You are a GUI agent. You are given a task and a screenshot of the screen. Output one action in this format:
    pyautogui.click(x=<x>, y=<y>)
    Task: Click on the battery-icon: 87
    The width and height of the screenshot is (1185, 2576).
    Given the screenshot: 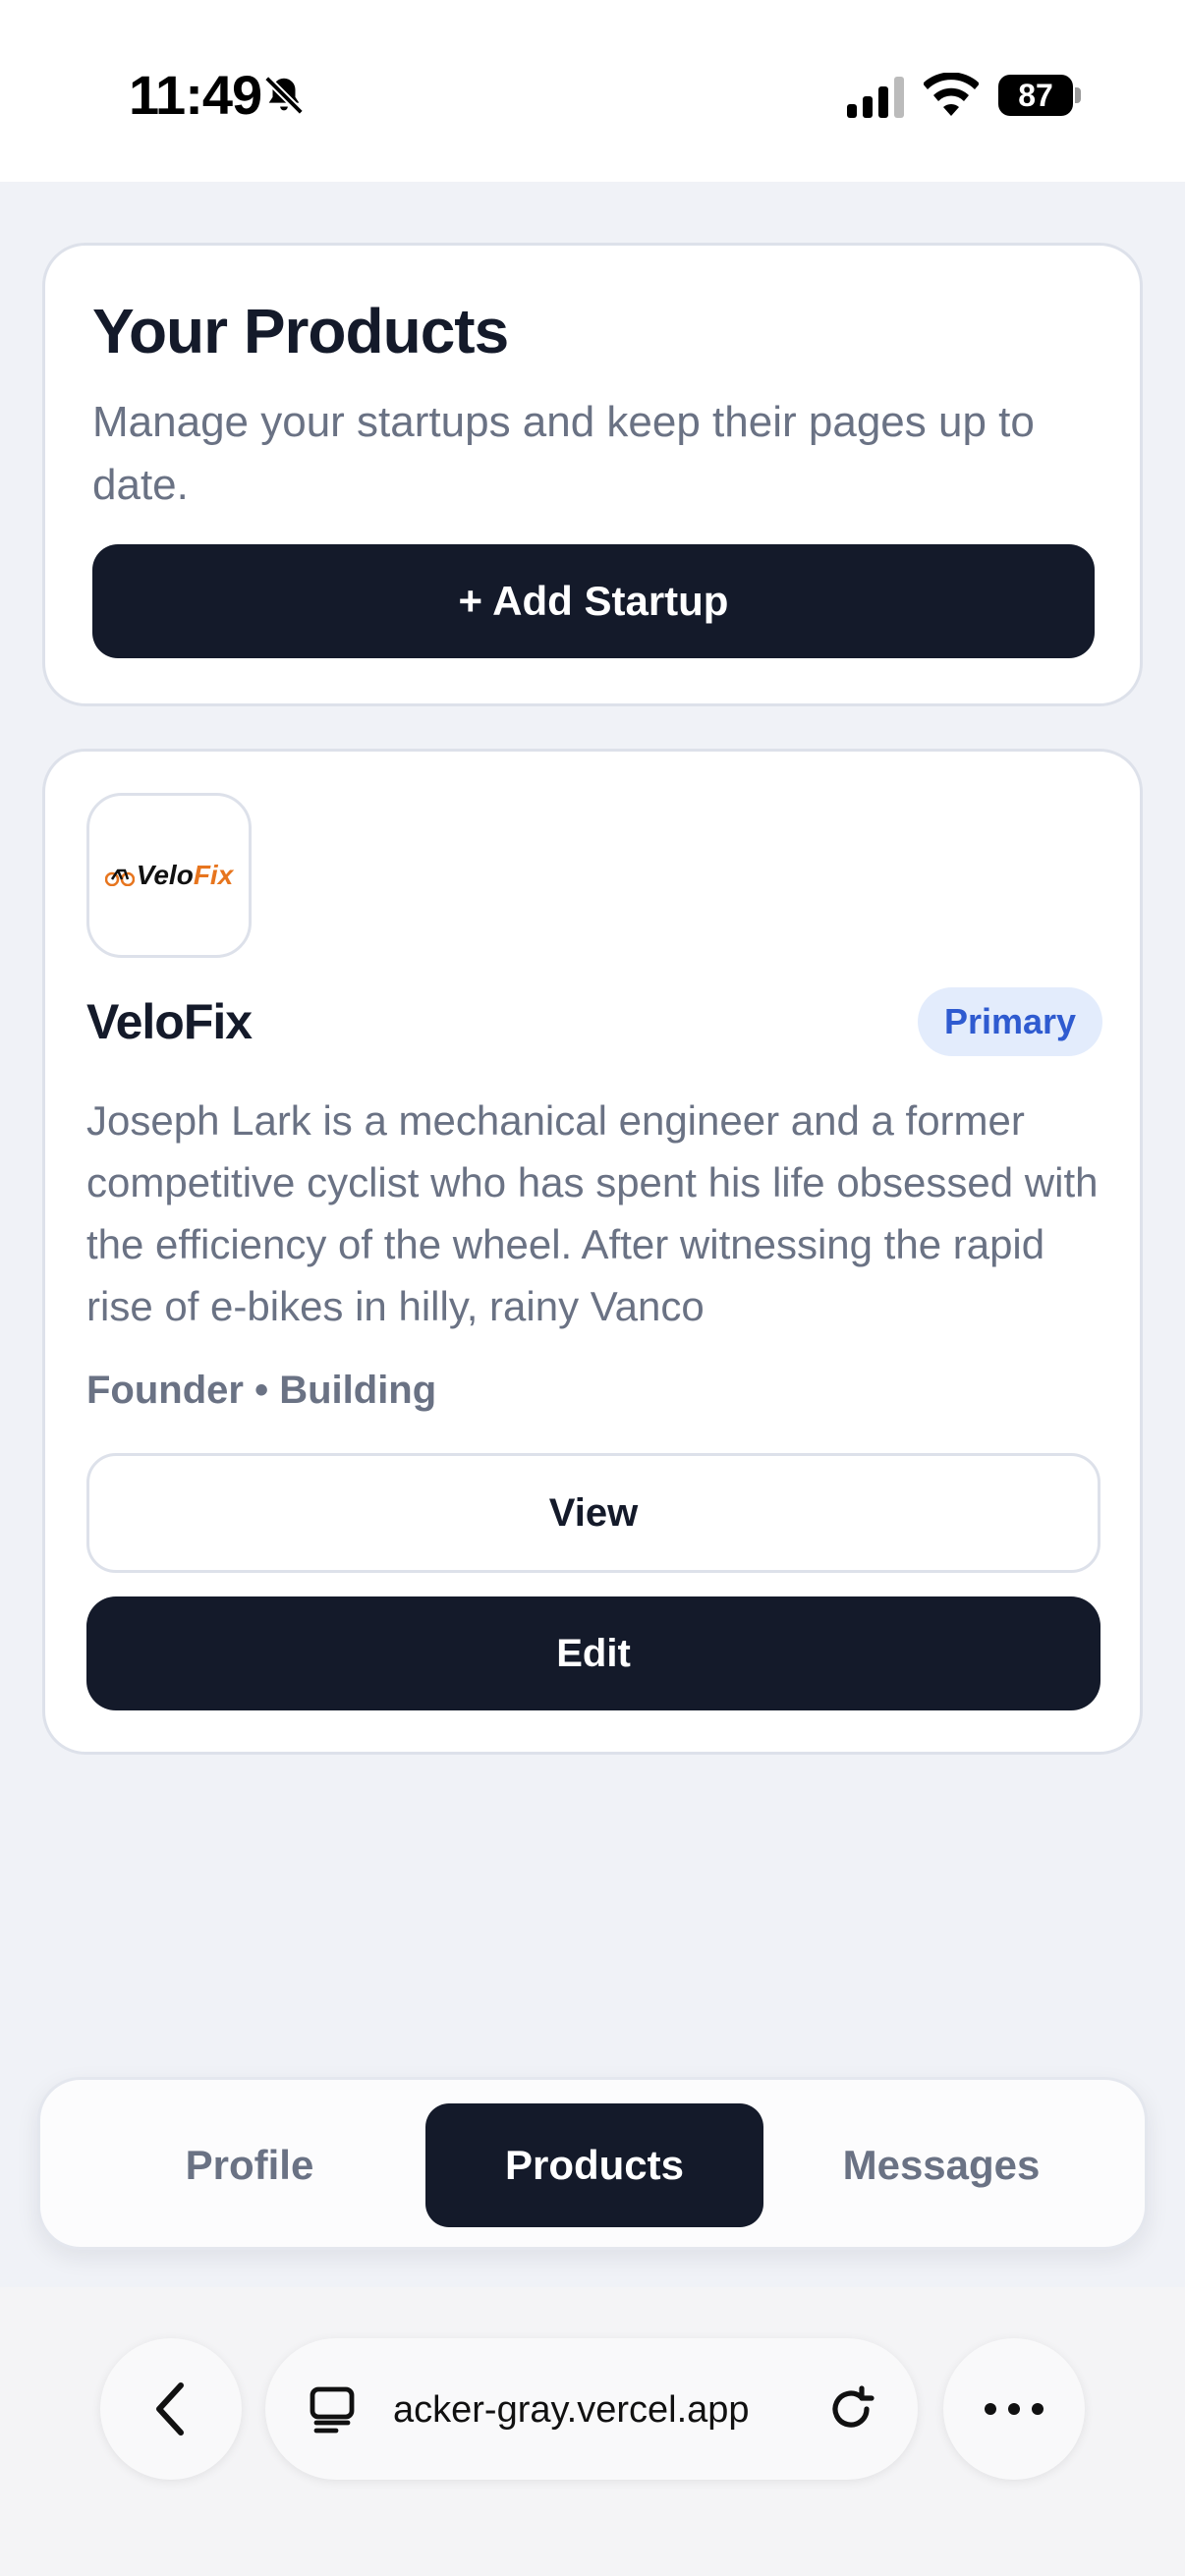 What is the action you would take?
    pyautogui.click(x=1040, y=95)
    